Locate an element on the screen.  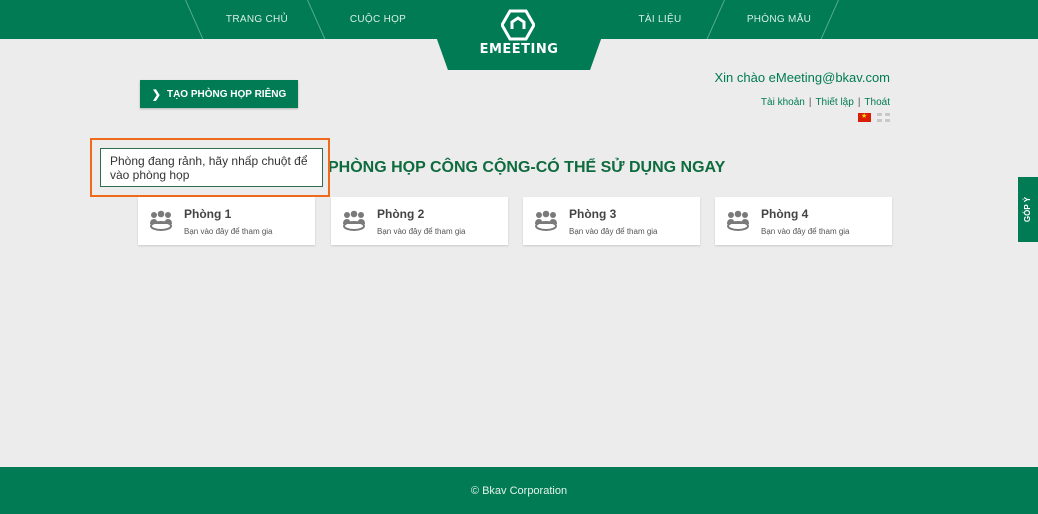
room-card: Phòng 3 Bạn vào đây để tham gia is located at coordinates (611, 221).